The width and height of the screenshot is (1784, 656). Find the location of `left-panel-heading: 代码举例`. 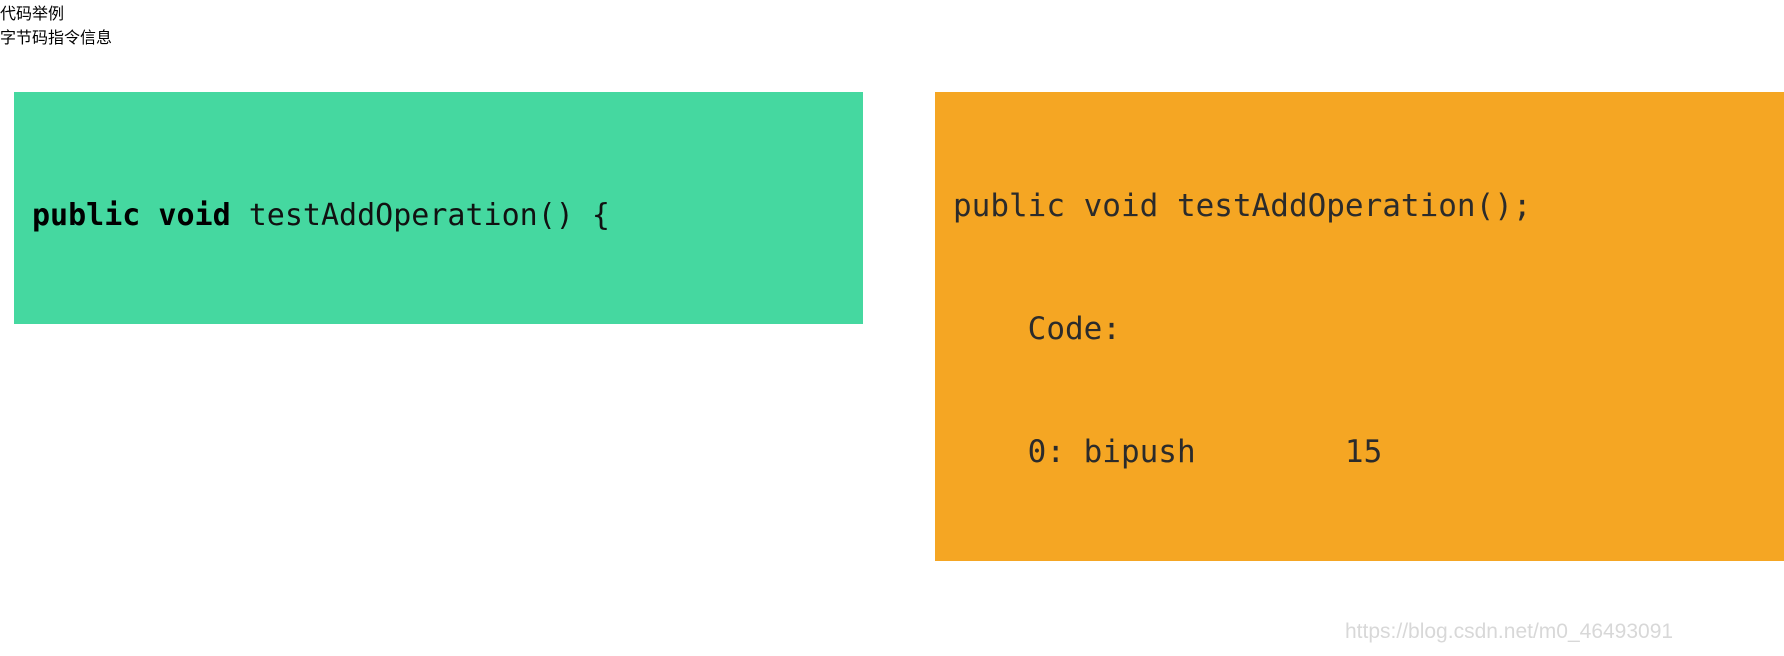

left-panel-heading: 代码举例 is located at coordinates (32, 14).